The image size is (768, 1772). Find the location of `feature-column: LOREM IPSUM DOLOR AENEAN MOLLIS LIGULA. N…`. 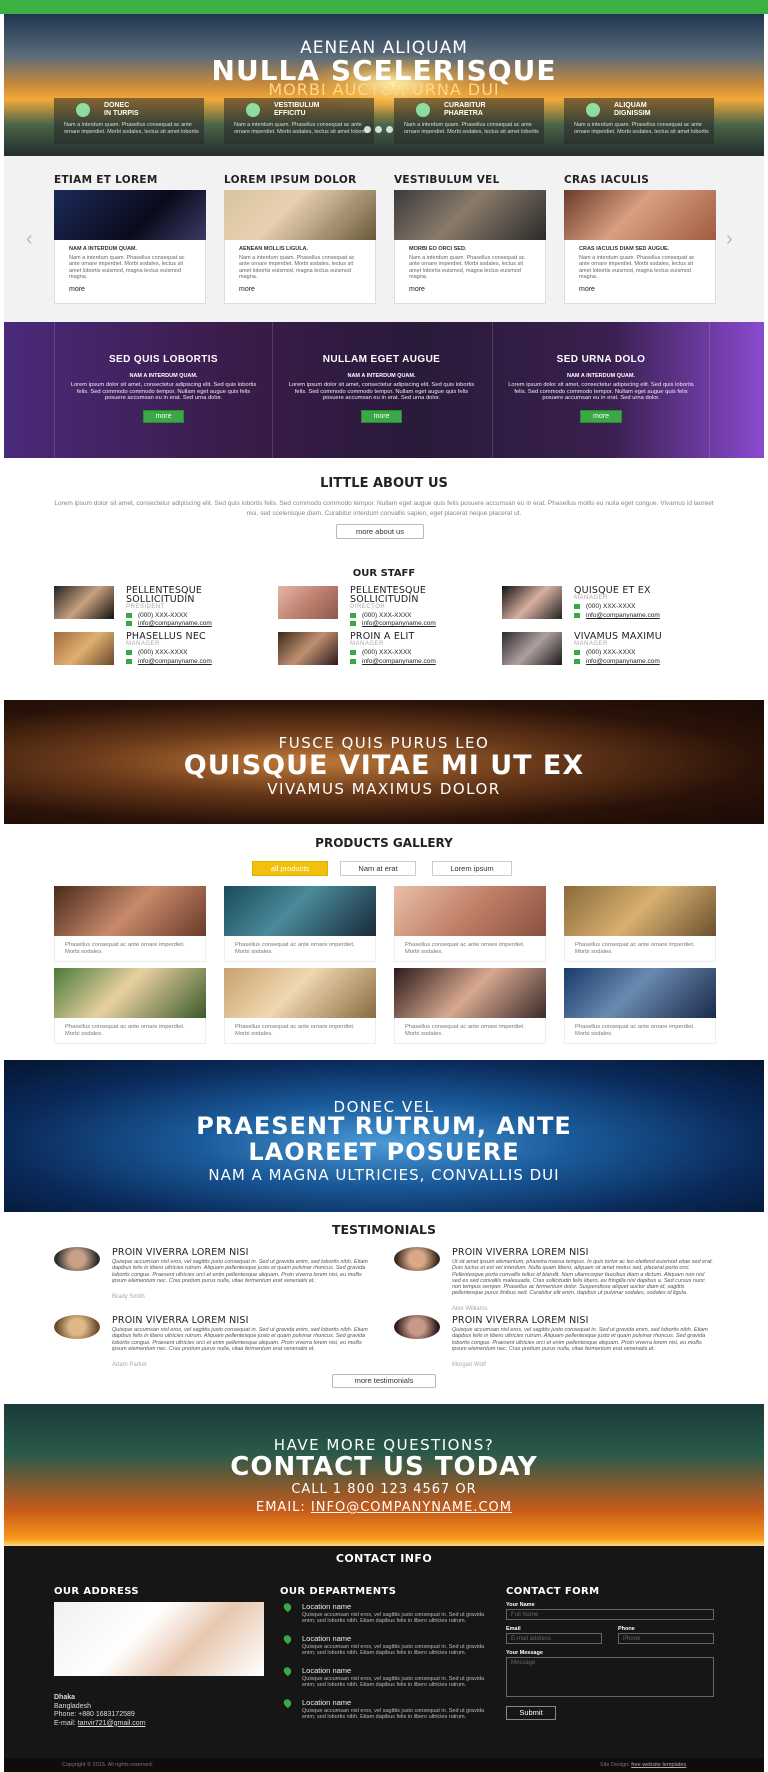

feature-column: LOREM IPSUM DOLOR AENEAN MOLLIS LIGULA. N… is located at coordinates (300, 239).